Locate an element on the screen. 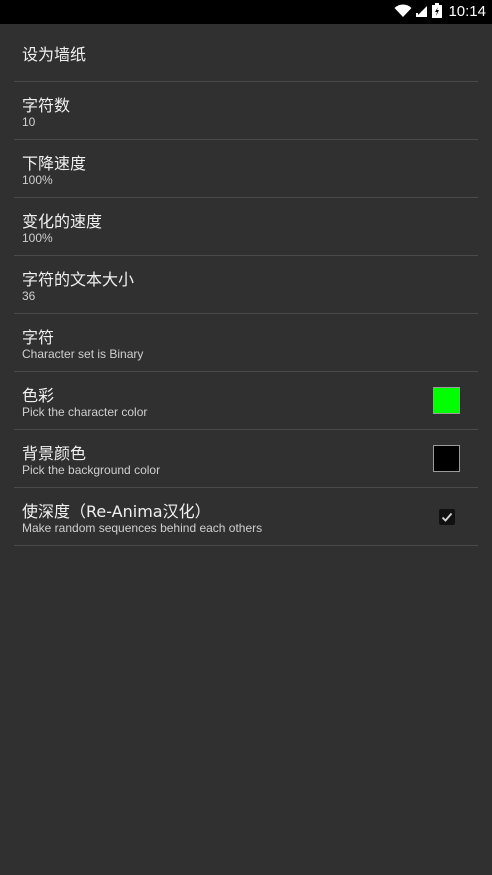 The height and width of the screenshot is (875, 492). battery-icon is located at coordinates (437, 12).